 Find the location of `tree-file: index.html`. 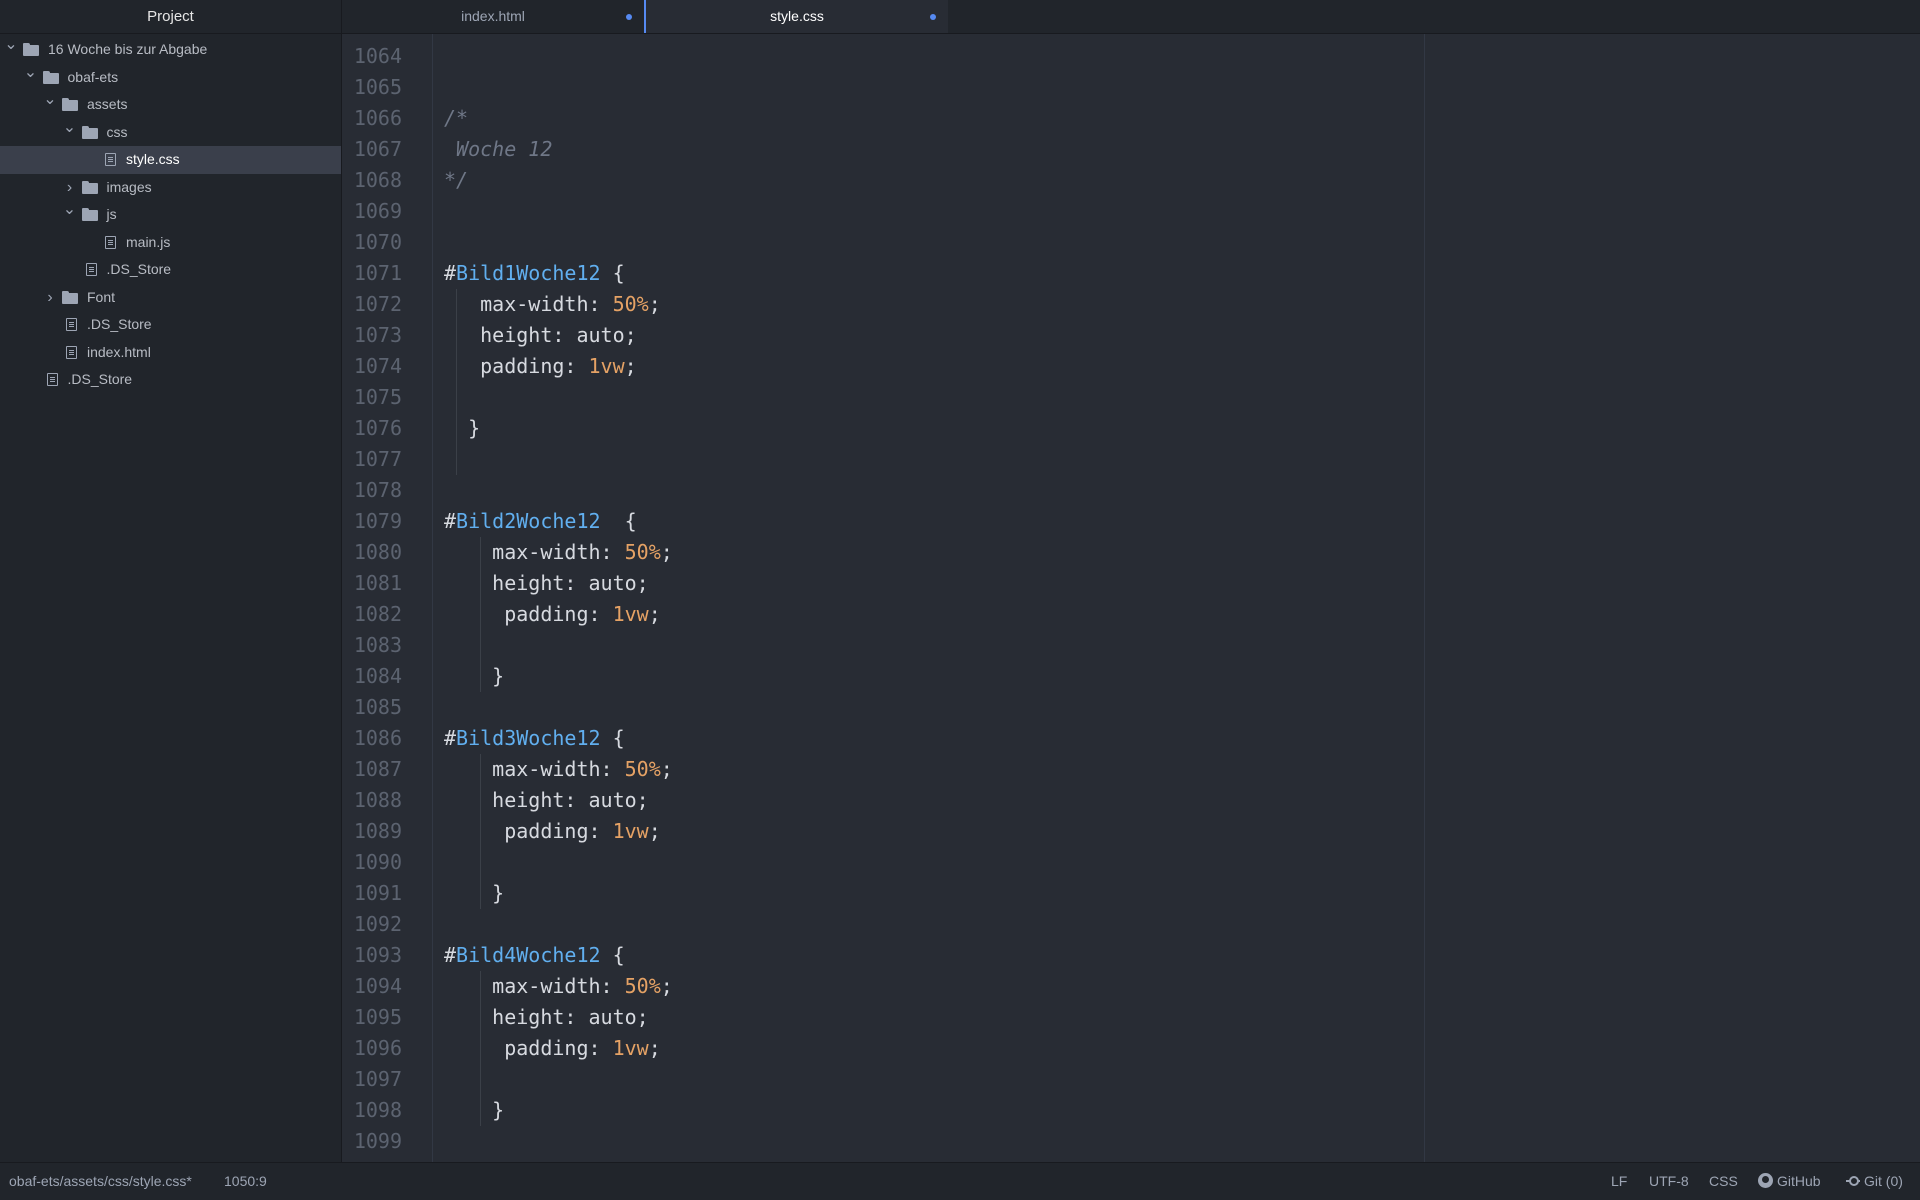

tree-file: index.html is located at coordinates (170, 353).